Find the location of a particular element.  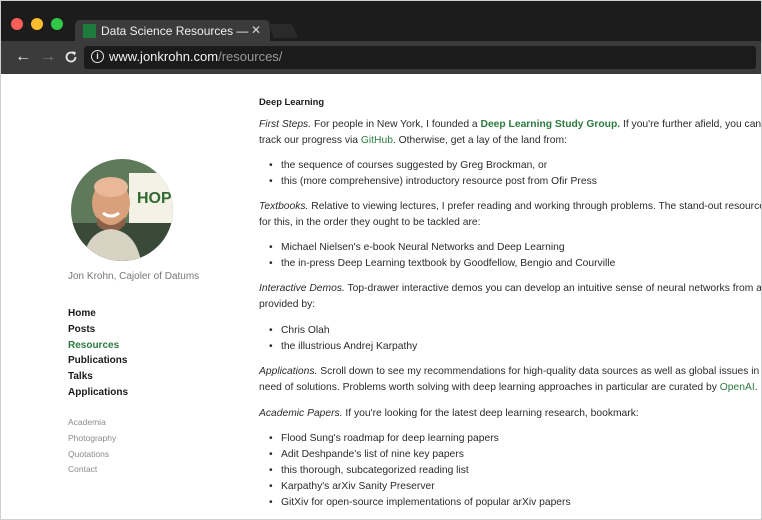

list-item: Karpathy's arXiv Sanity Preserver is located at coordinates (352, 486).